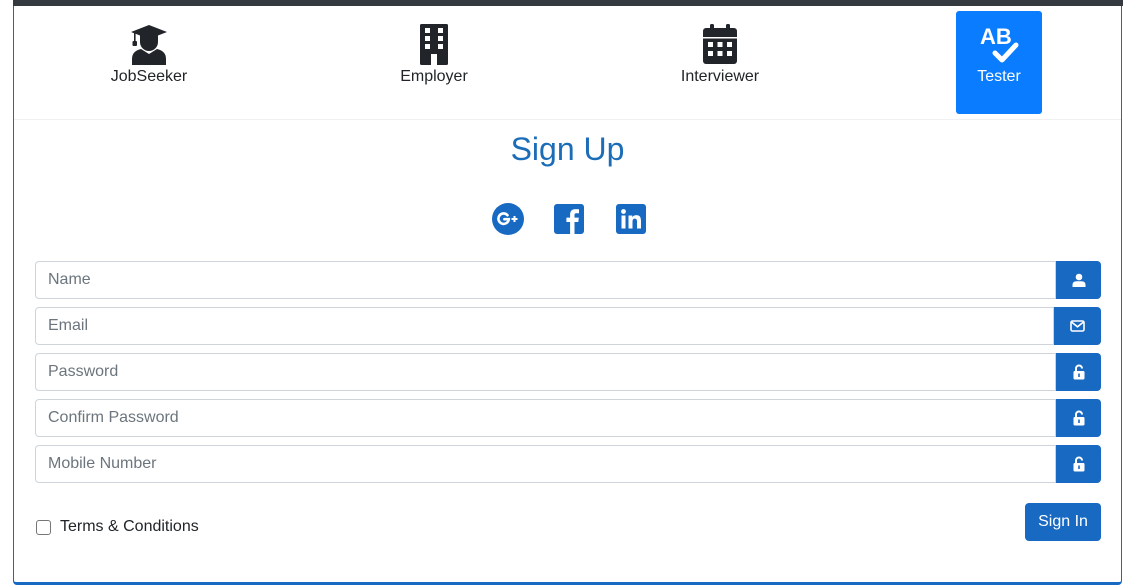 The height and width of the screenshot is (588, 1136). I want to click on confirm-password-input, so click(545, 418).